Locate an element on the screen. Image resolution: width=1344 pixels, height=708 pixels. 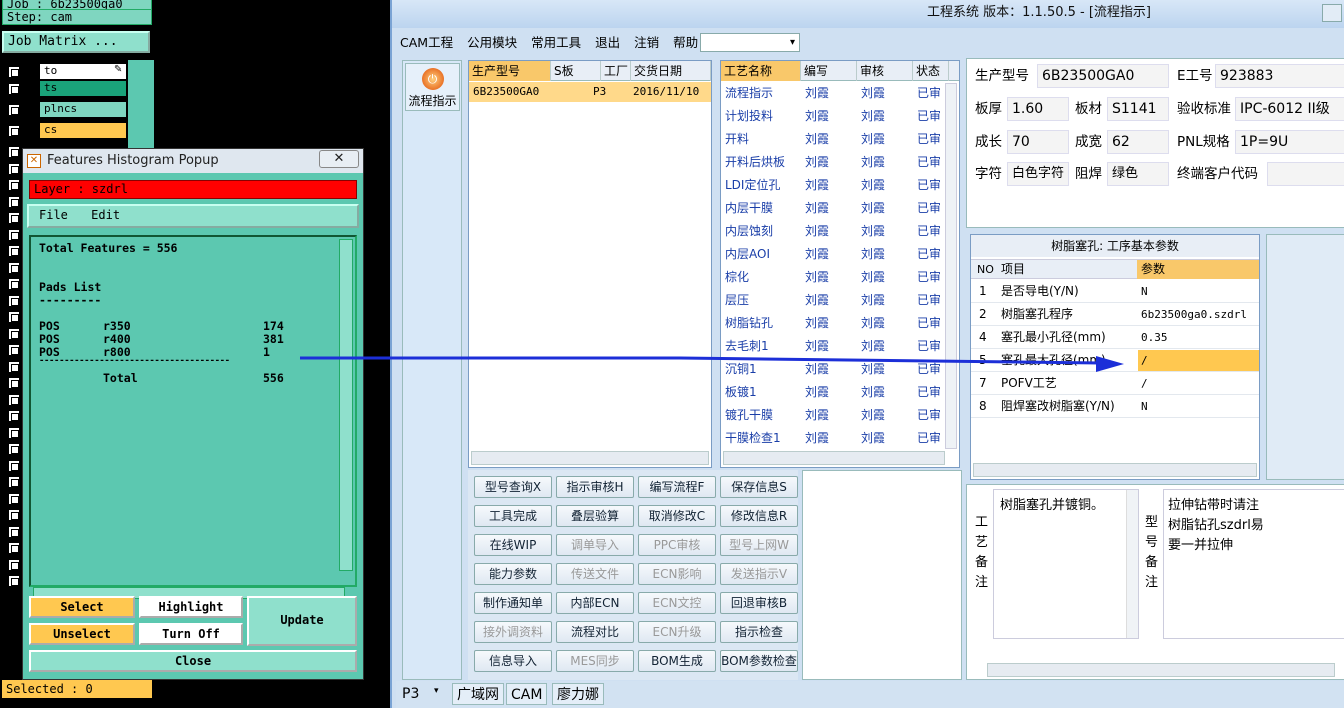
thickness-field: 1.60 is located at coordinates (1038, 109).